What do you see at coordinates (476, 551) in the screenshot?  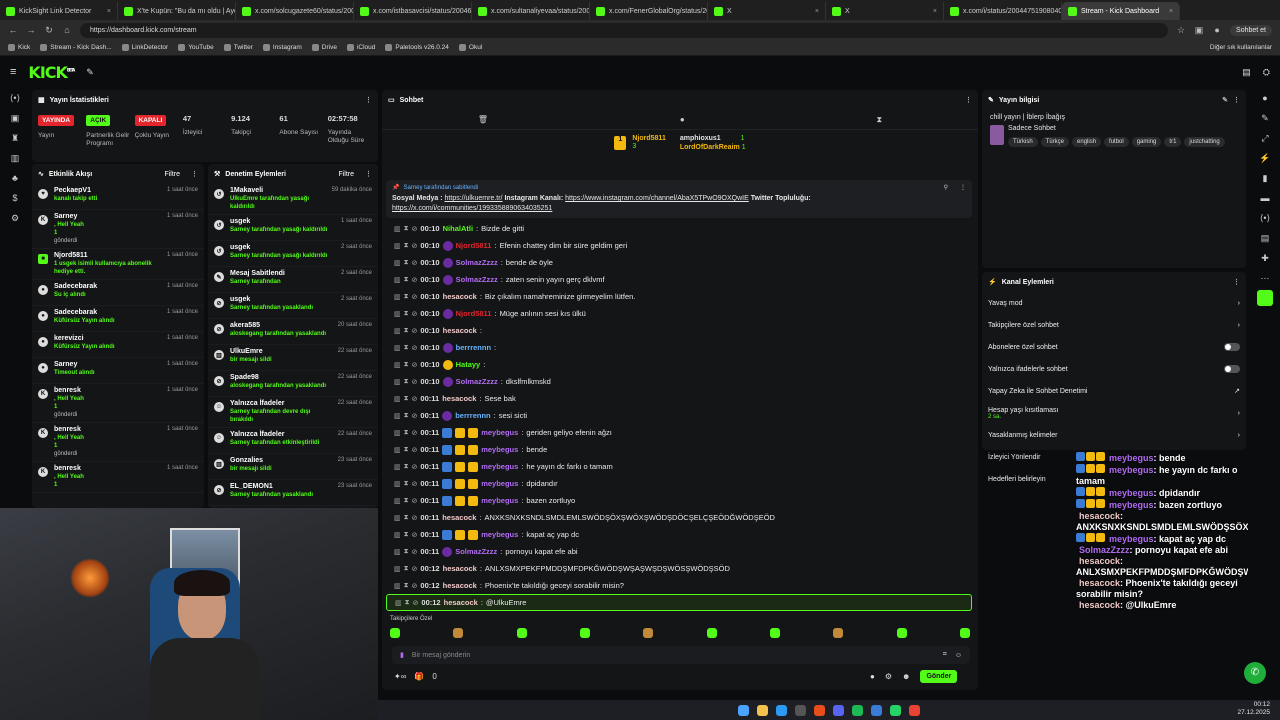 I see `message-username: SolmazZzzz` at bounding box center [476, 551].